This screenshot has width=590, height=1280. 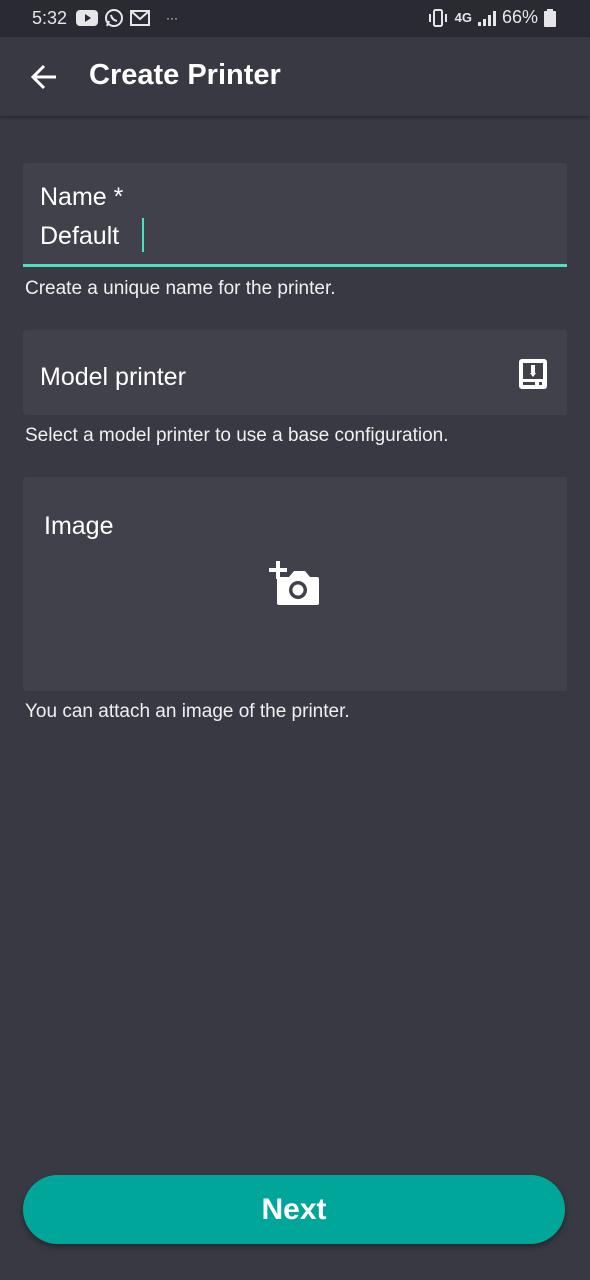 I want to click on arrow-back-icon, so click(x=43, y=77).